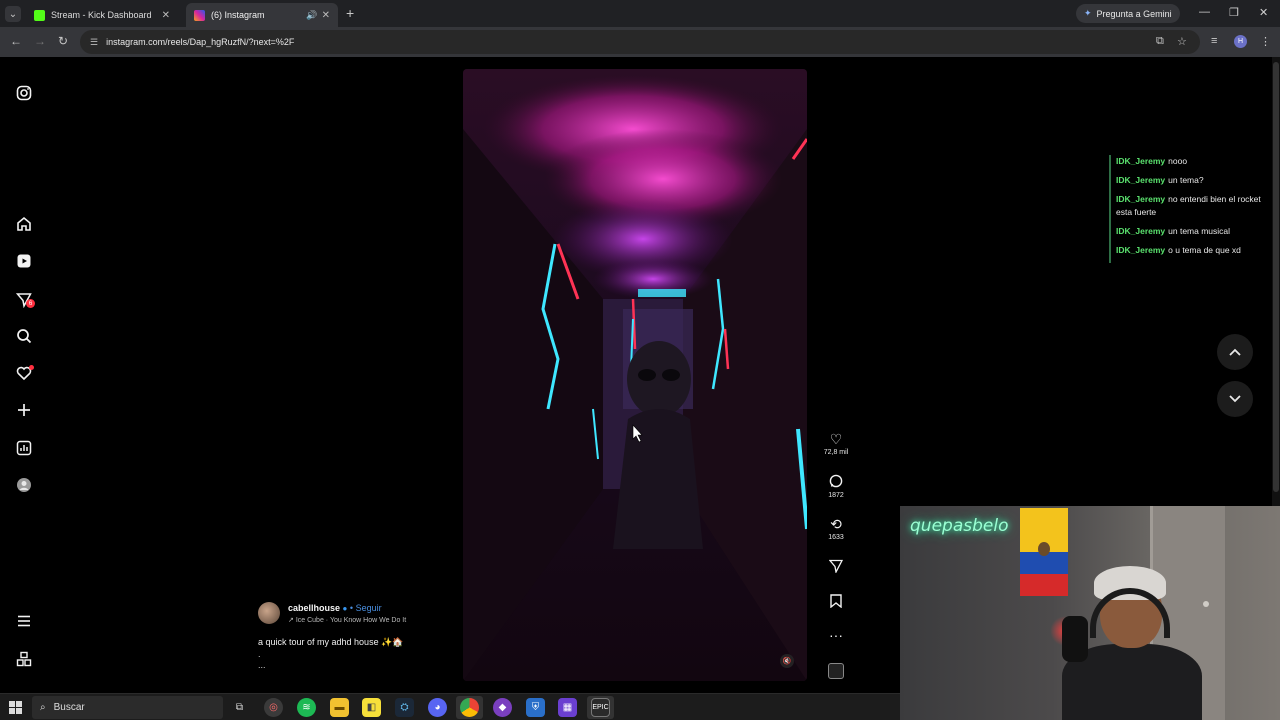 This screenshot has height=720, width=1280. I want to click on discord-icon: ◕, so click(437, 707).